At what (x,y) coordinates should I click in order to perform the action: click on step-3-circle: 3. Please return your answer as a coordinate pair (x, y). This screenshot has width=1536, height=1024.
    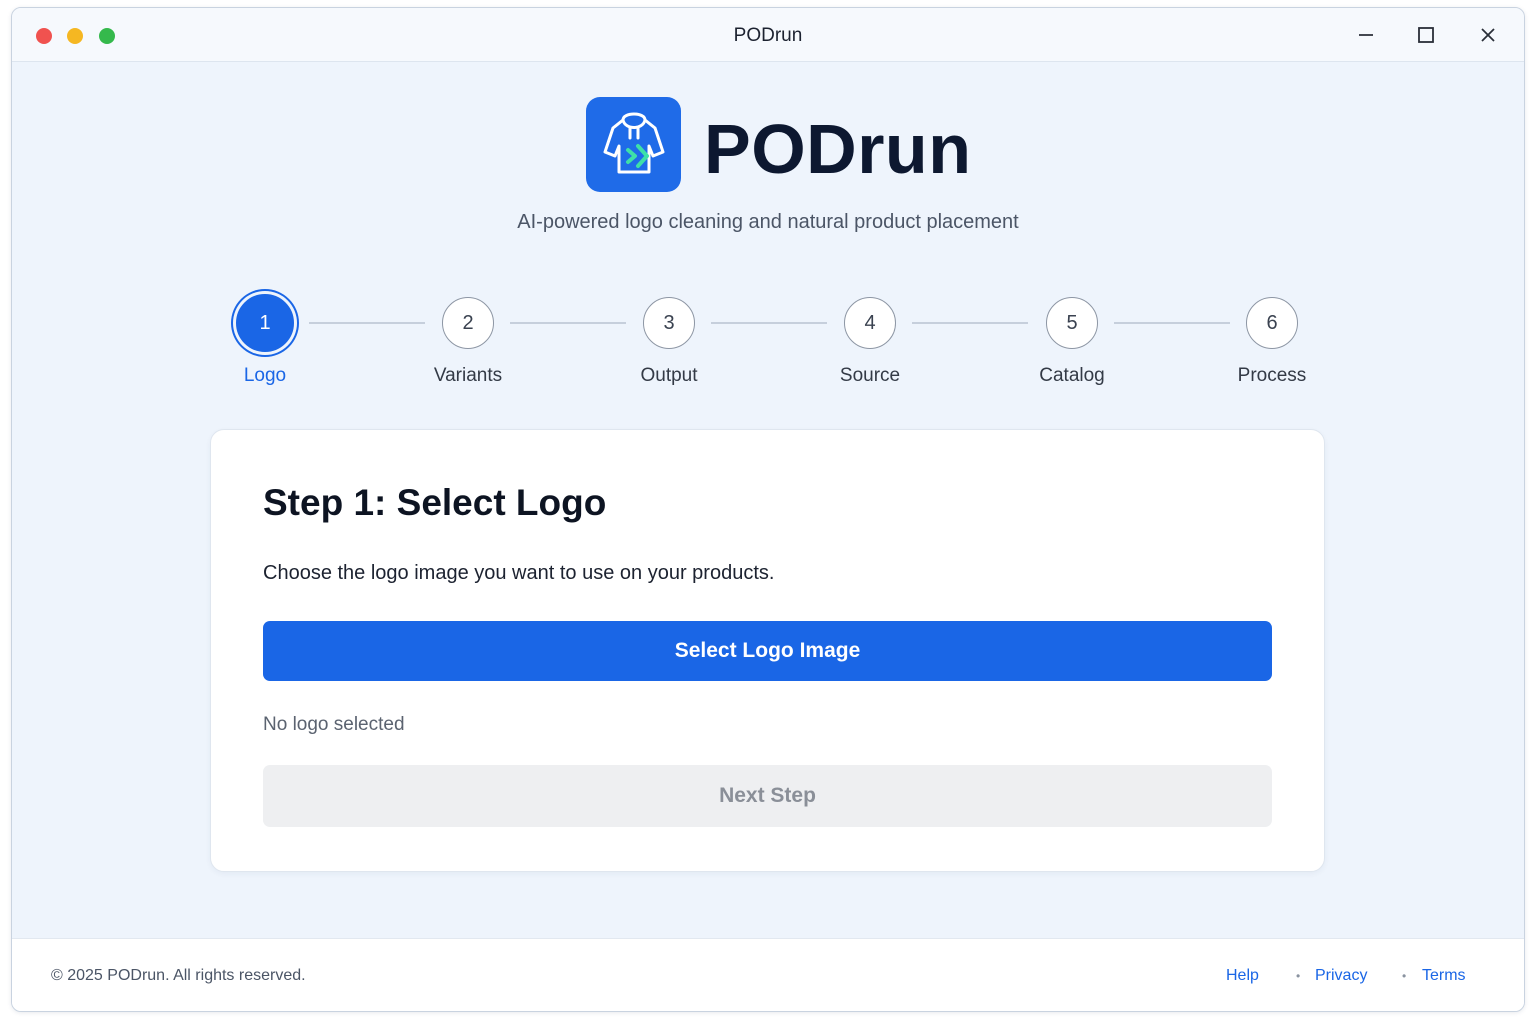
    Looking at the image, I should click on (669, 323).